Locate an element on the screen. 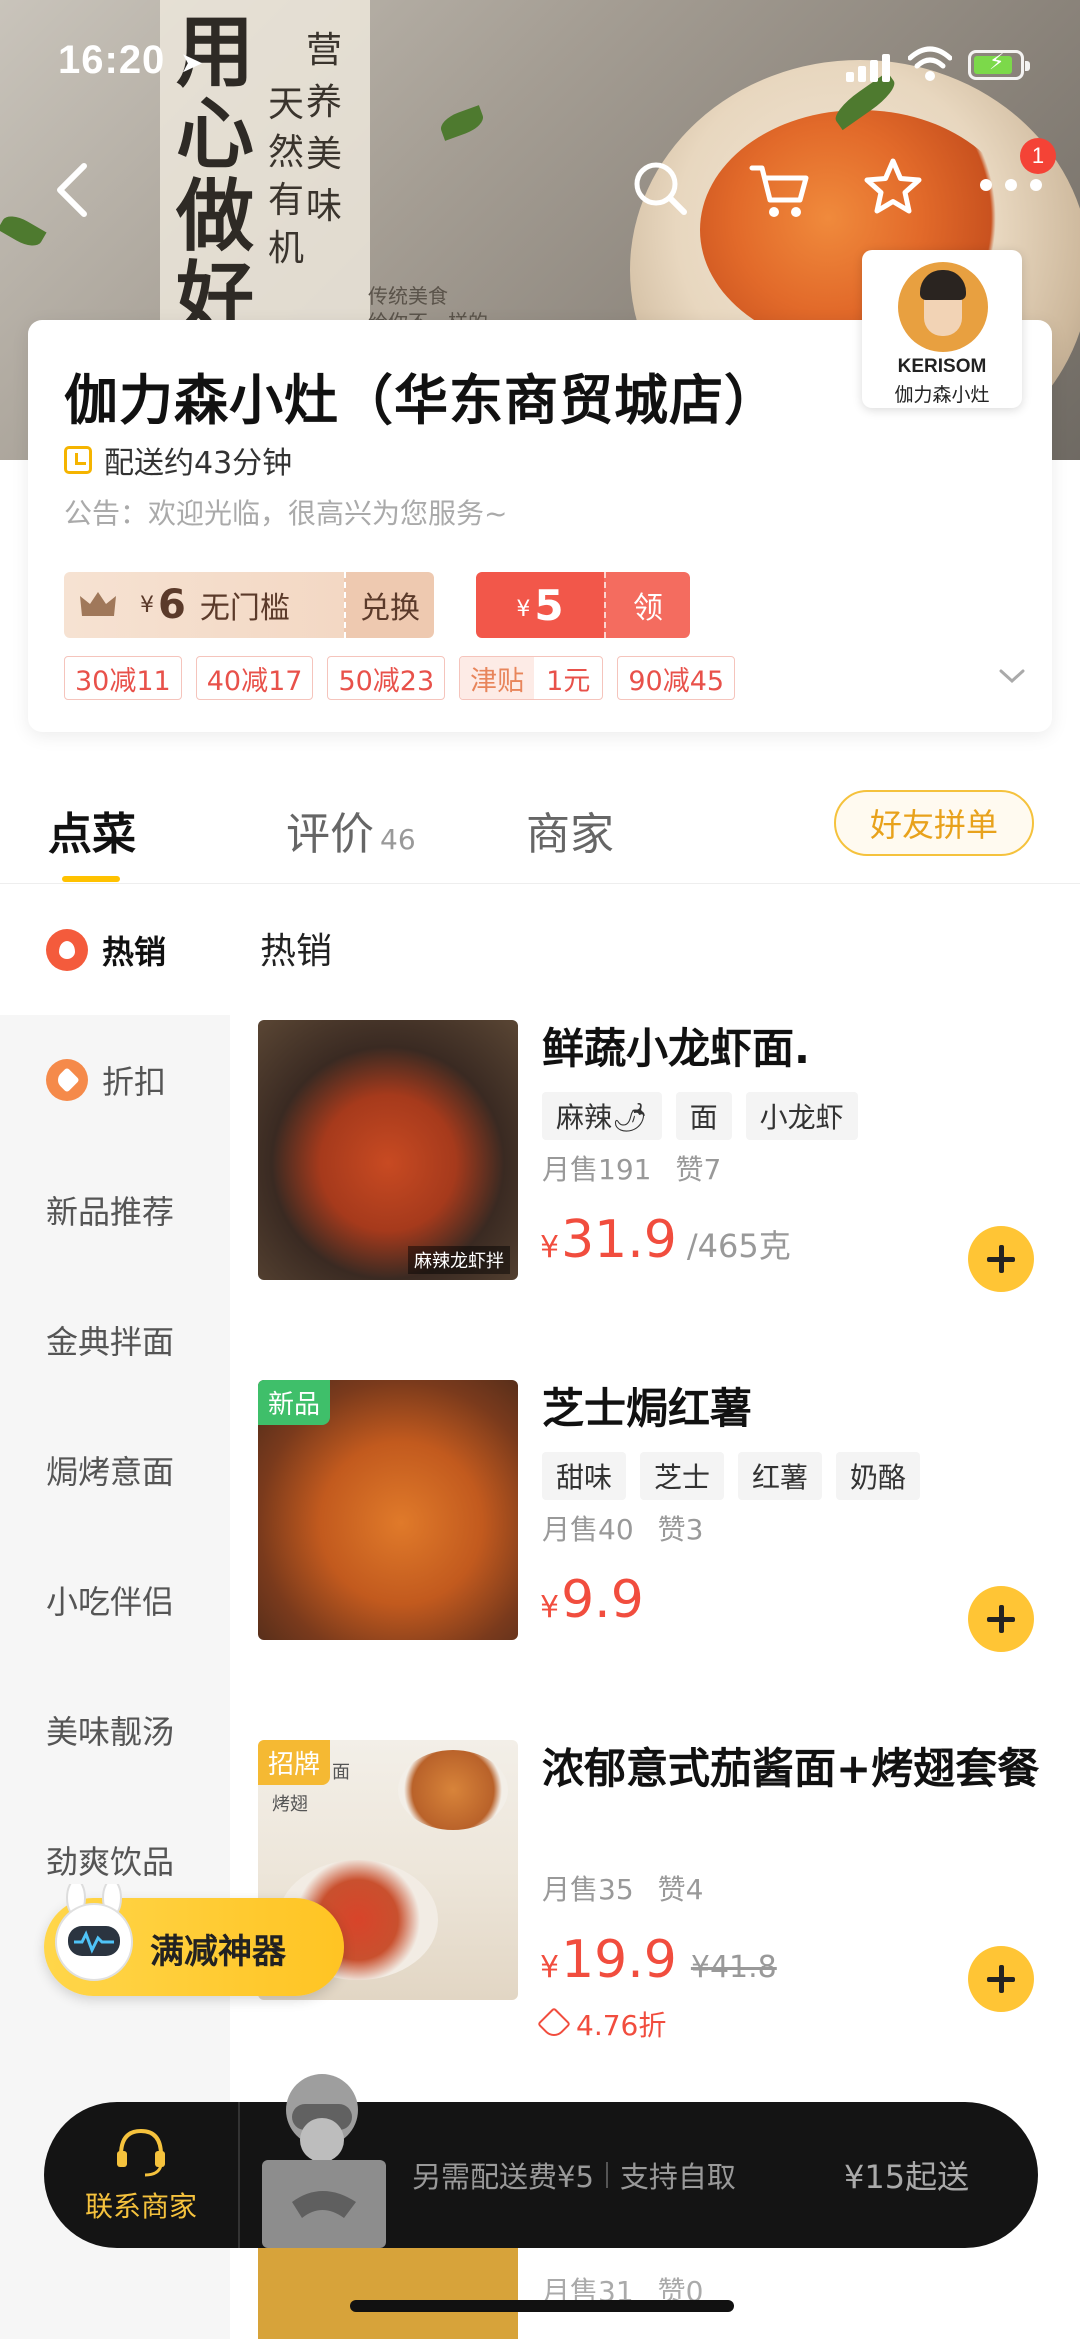 This screenshot has width=1080, height=2339. member-coupon: ¥ 6 无门槛 兑换 is located at coordinates (249, 605).